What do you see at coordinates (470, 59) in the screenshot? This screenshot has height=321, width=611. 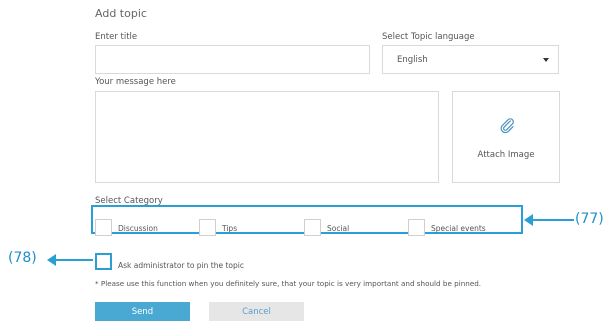 I see `language-select: English` at bounding box center [470, 59].